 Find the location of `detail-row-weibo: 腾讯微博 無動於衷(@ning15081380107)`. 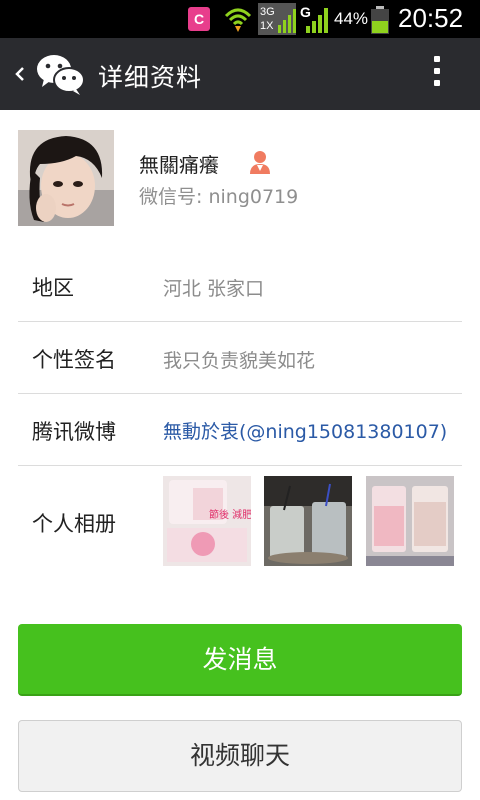

detail-row-weibo: 腾讯微博 無動於衷(@ning15081380107) is located at coordinates (240, 430).